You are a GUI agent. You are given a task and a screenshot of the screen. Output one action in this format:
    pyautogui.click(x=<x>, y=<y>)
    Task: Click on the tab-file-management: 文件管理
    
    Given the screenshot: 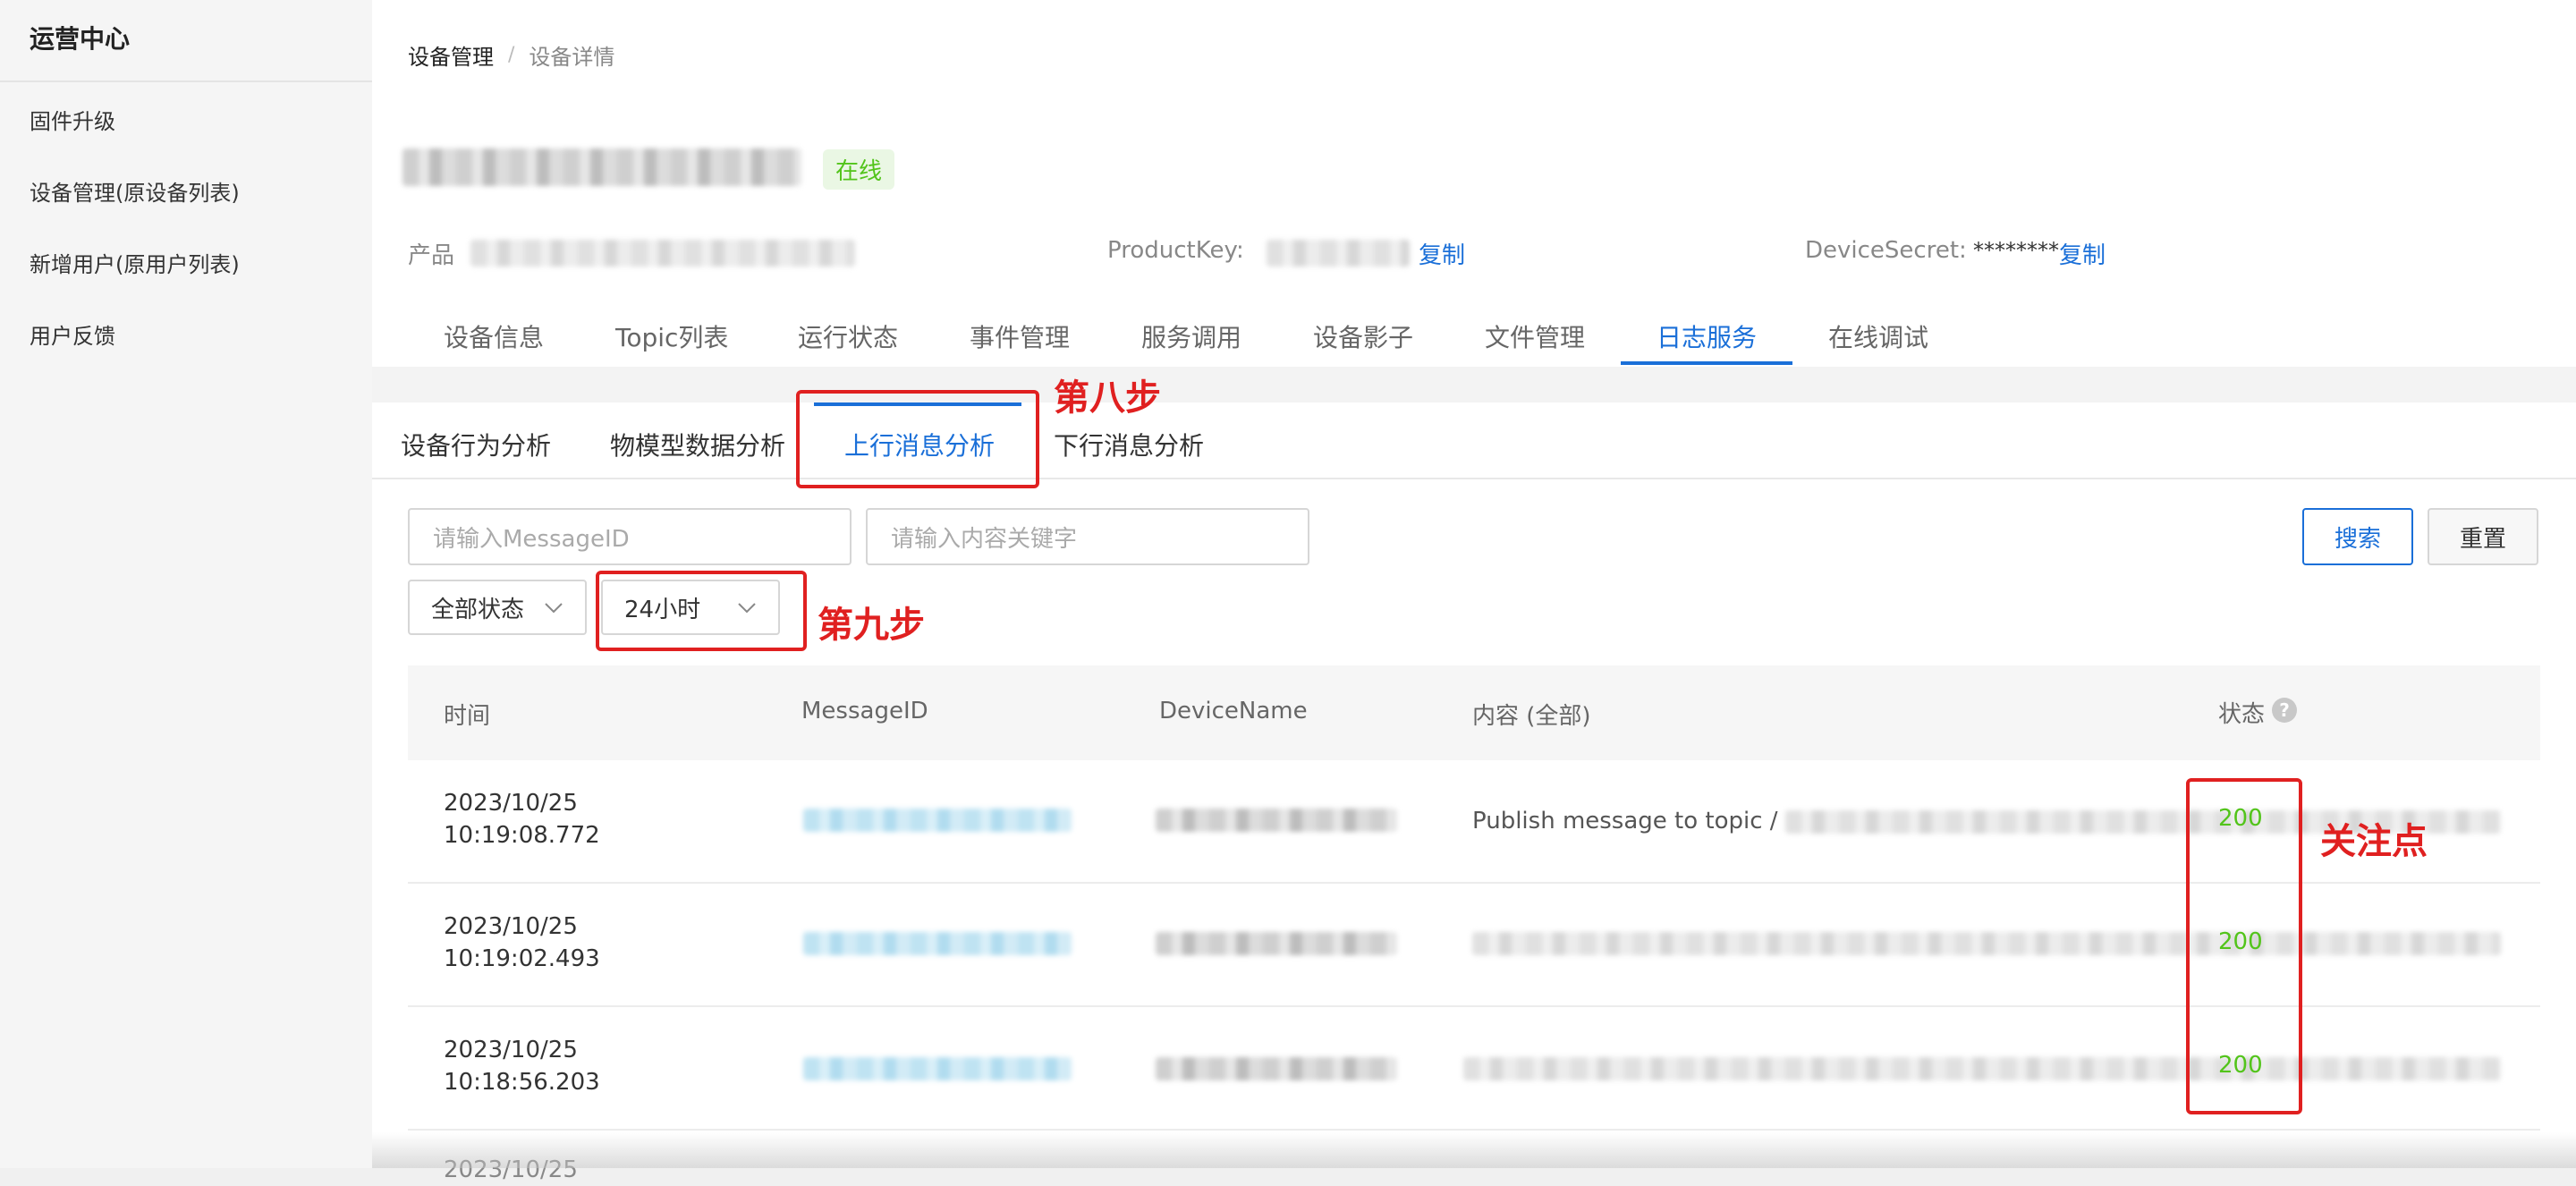 What is the action you would take?
    pyautogui.click(x=1535, y=336)
    